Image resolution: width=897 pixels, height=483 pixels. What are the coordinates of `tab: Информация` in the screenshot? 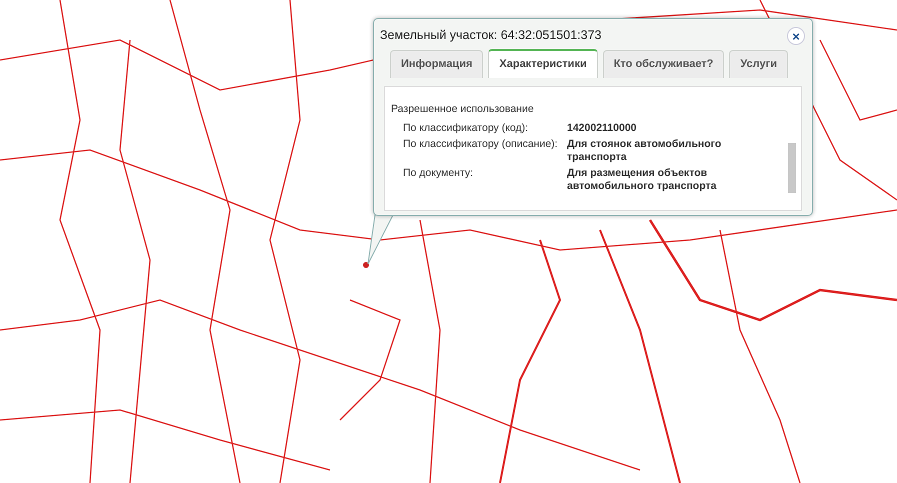 It's located at (437, 64).